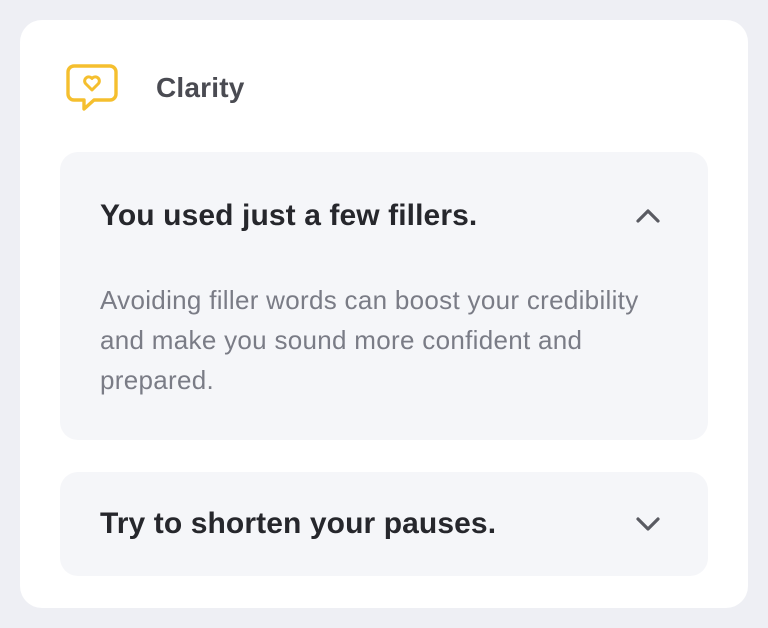 Image resolution: width=768 pixels, height=628 pixels. I want to click on chevron-up-icon, so click(648, 216).